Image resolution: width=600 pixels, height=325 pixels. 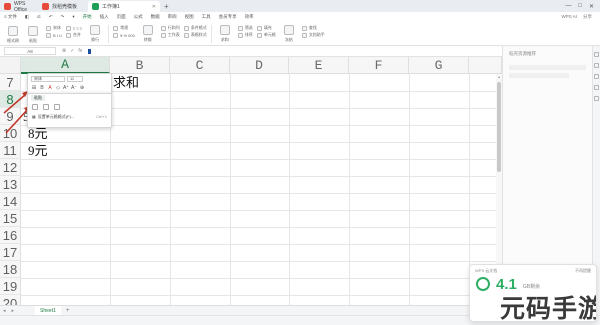 What do you see at coordinates (82, 88) in the screenshot?
I see `more-icon: ⊕` at bounding box center [82, 88].